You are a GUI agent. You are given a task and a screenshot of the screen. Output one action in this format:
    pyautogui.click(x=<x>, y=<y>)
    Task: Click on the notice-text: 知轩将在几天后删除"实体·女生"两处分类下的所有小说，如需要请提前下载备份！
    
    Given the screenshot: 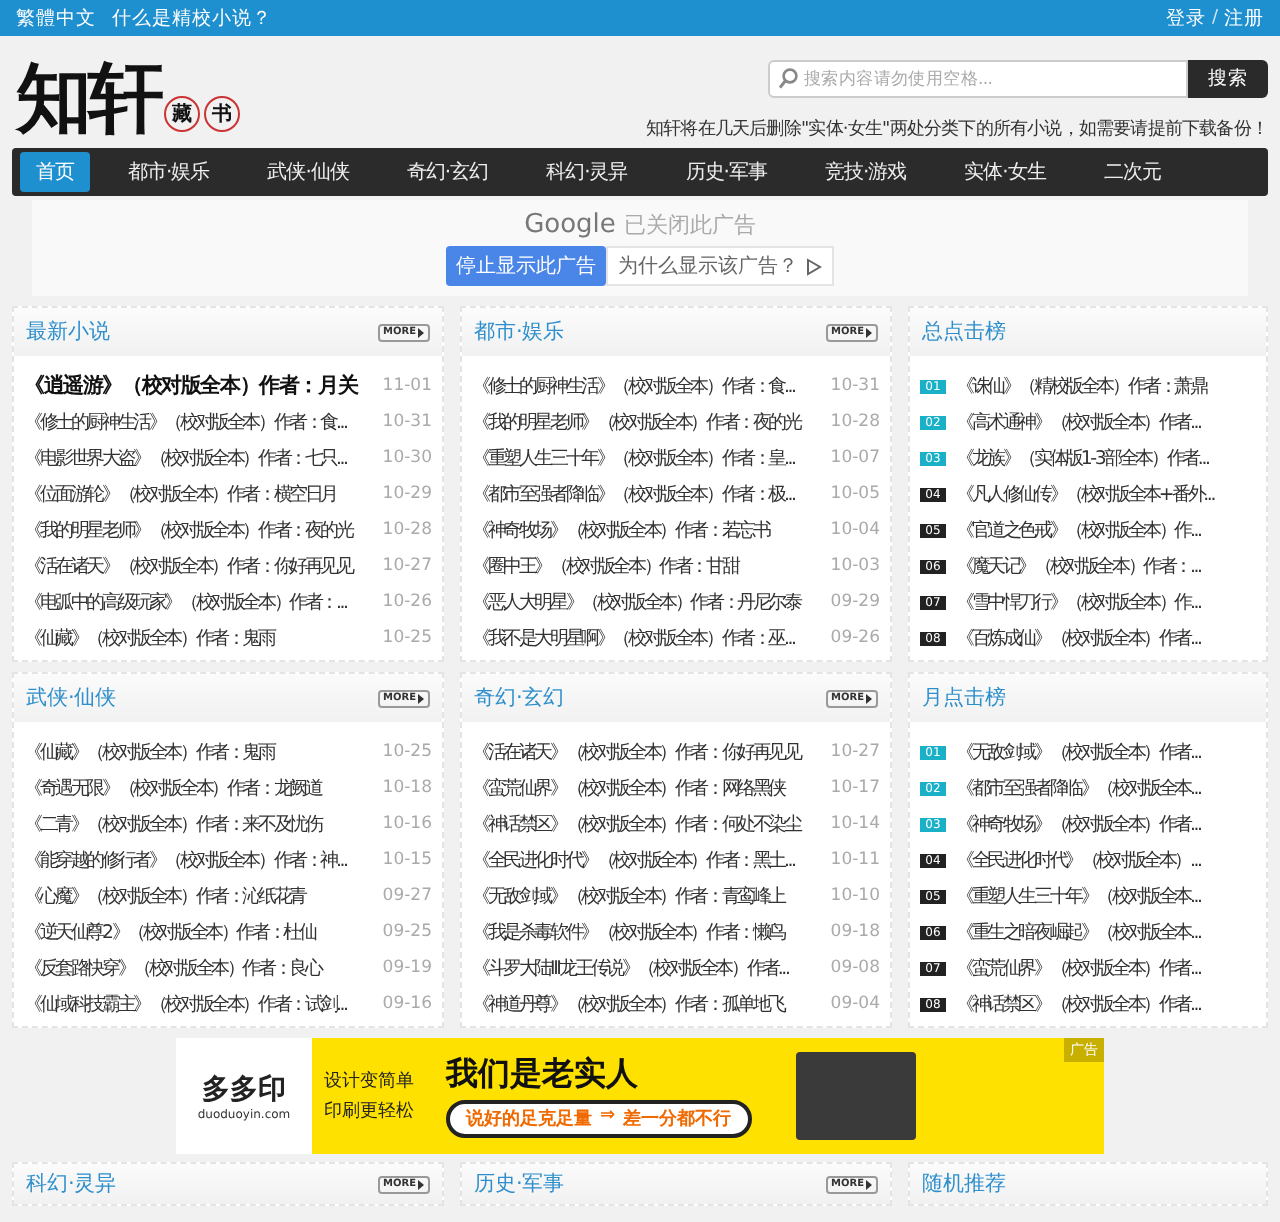 What is the action you would take?
    pyautogui.click(x=957, y=129)
    